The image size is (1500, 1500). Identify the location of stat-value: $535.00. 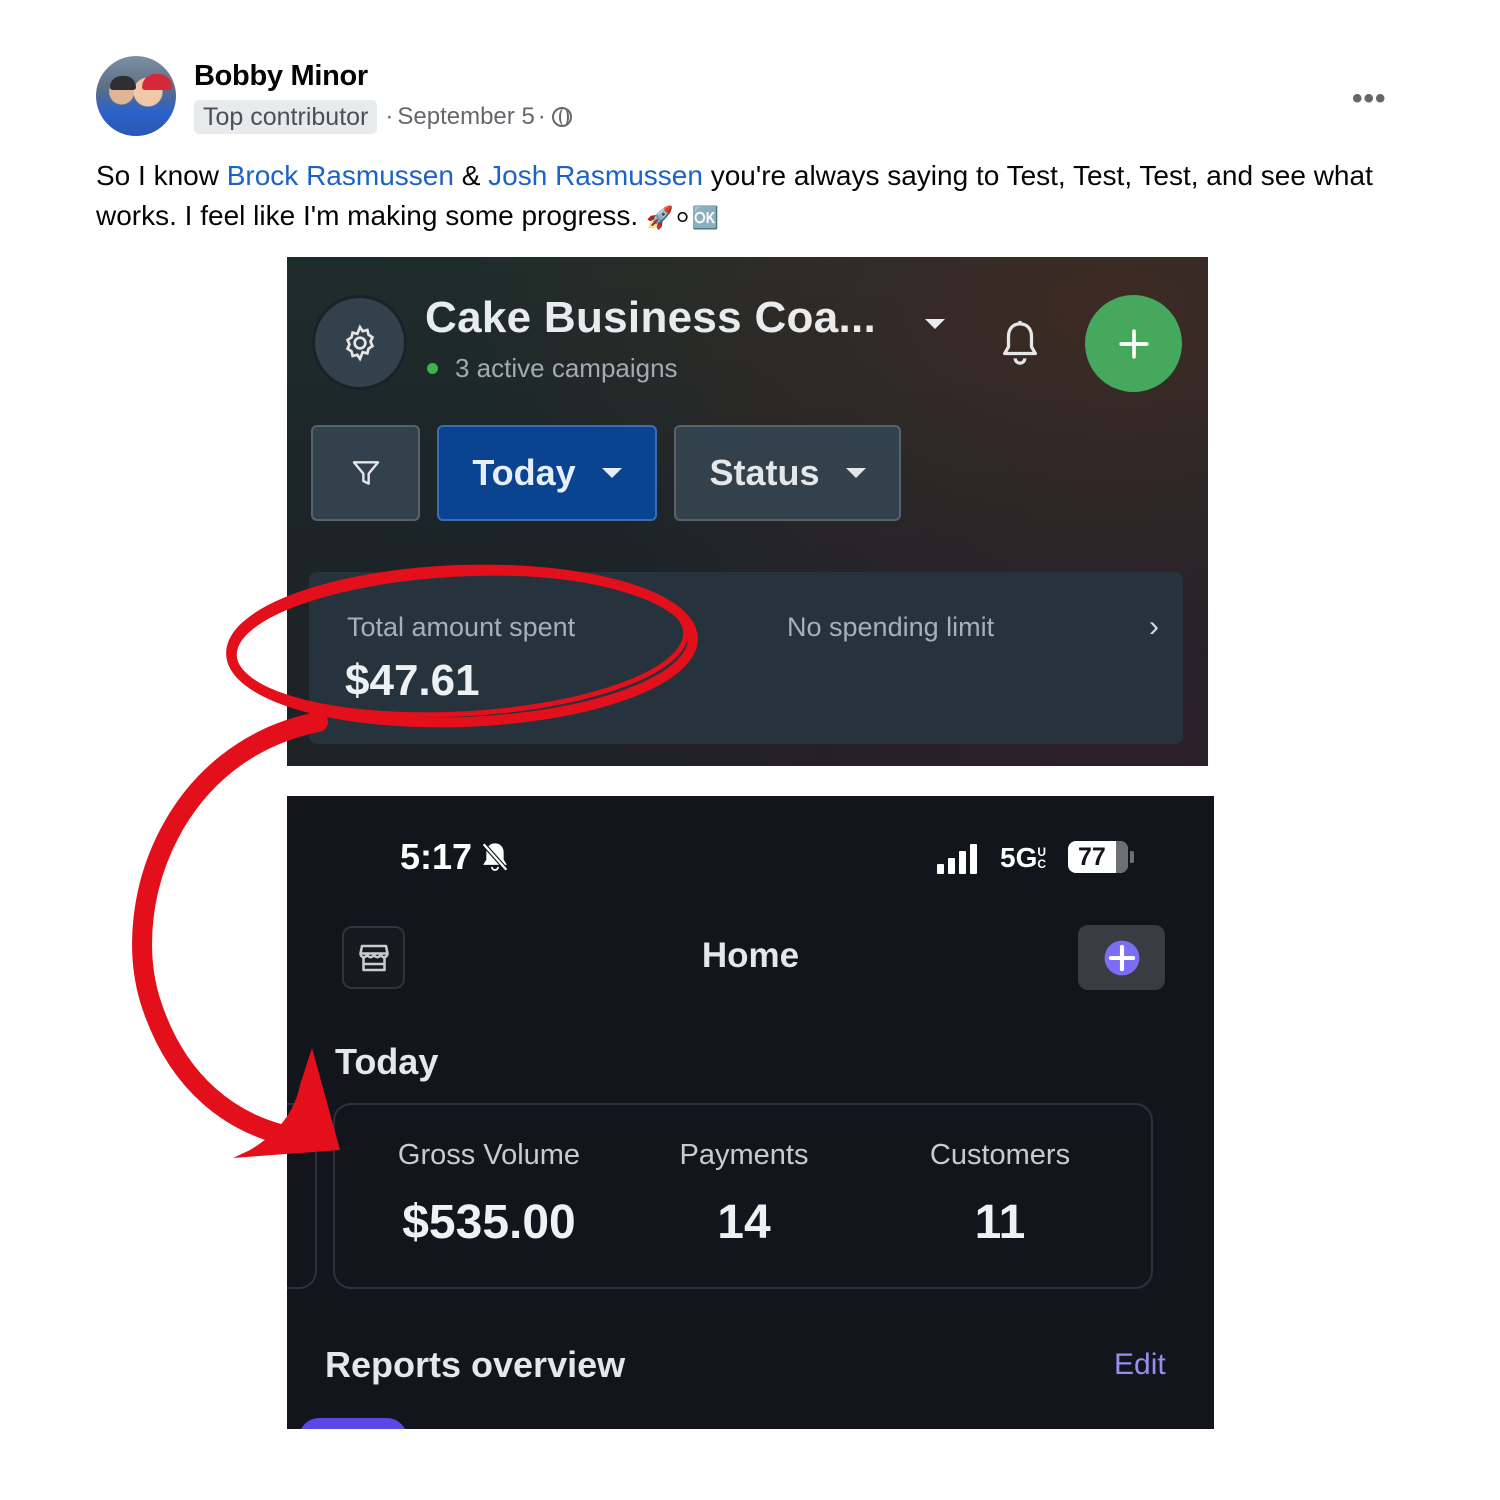
(489, 1222).